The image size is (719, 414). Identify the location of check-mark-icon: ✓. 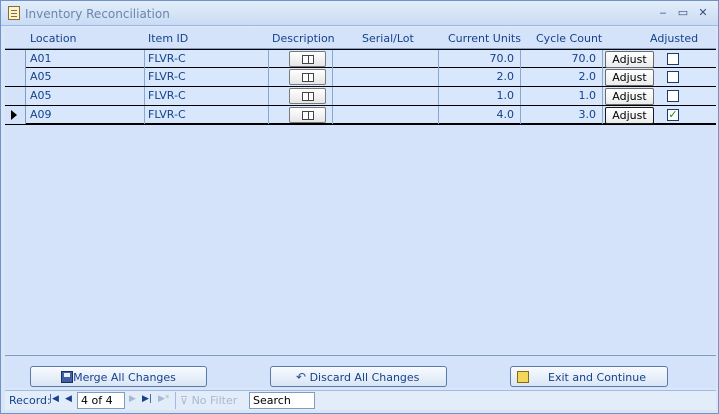
(673, 114).